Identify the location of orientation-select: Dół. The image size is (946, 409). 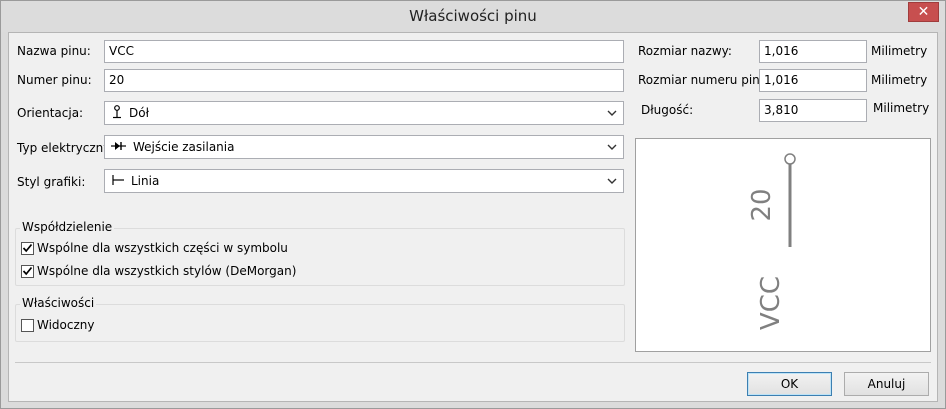
(364, 113).